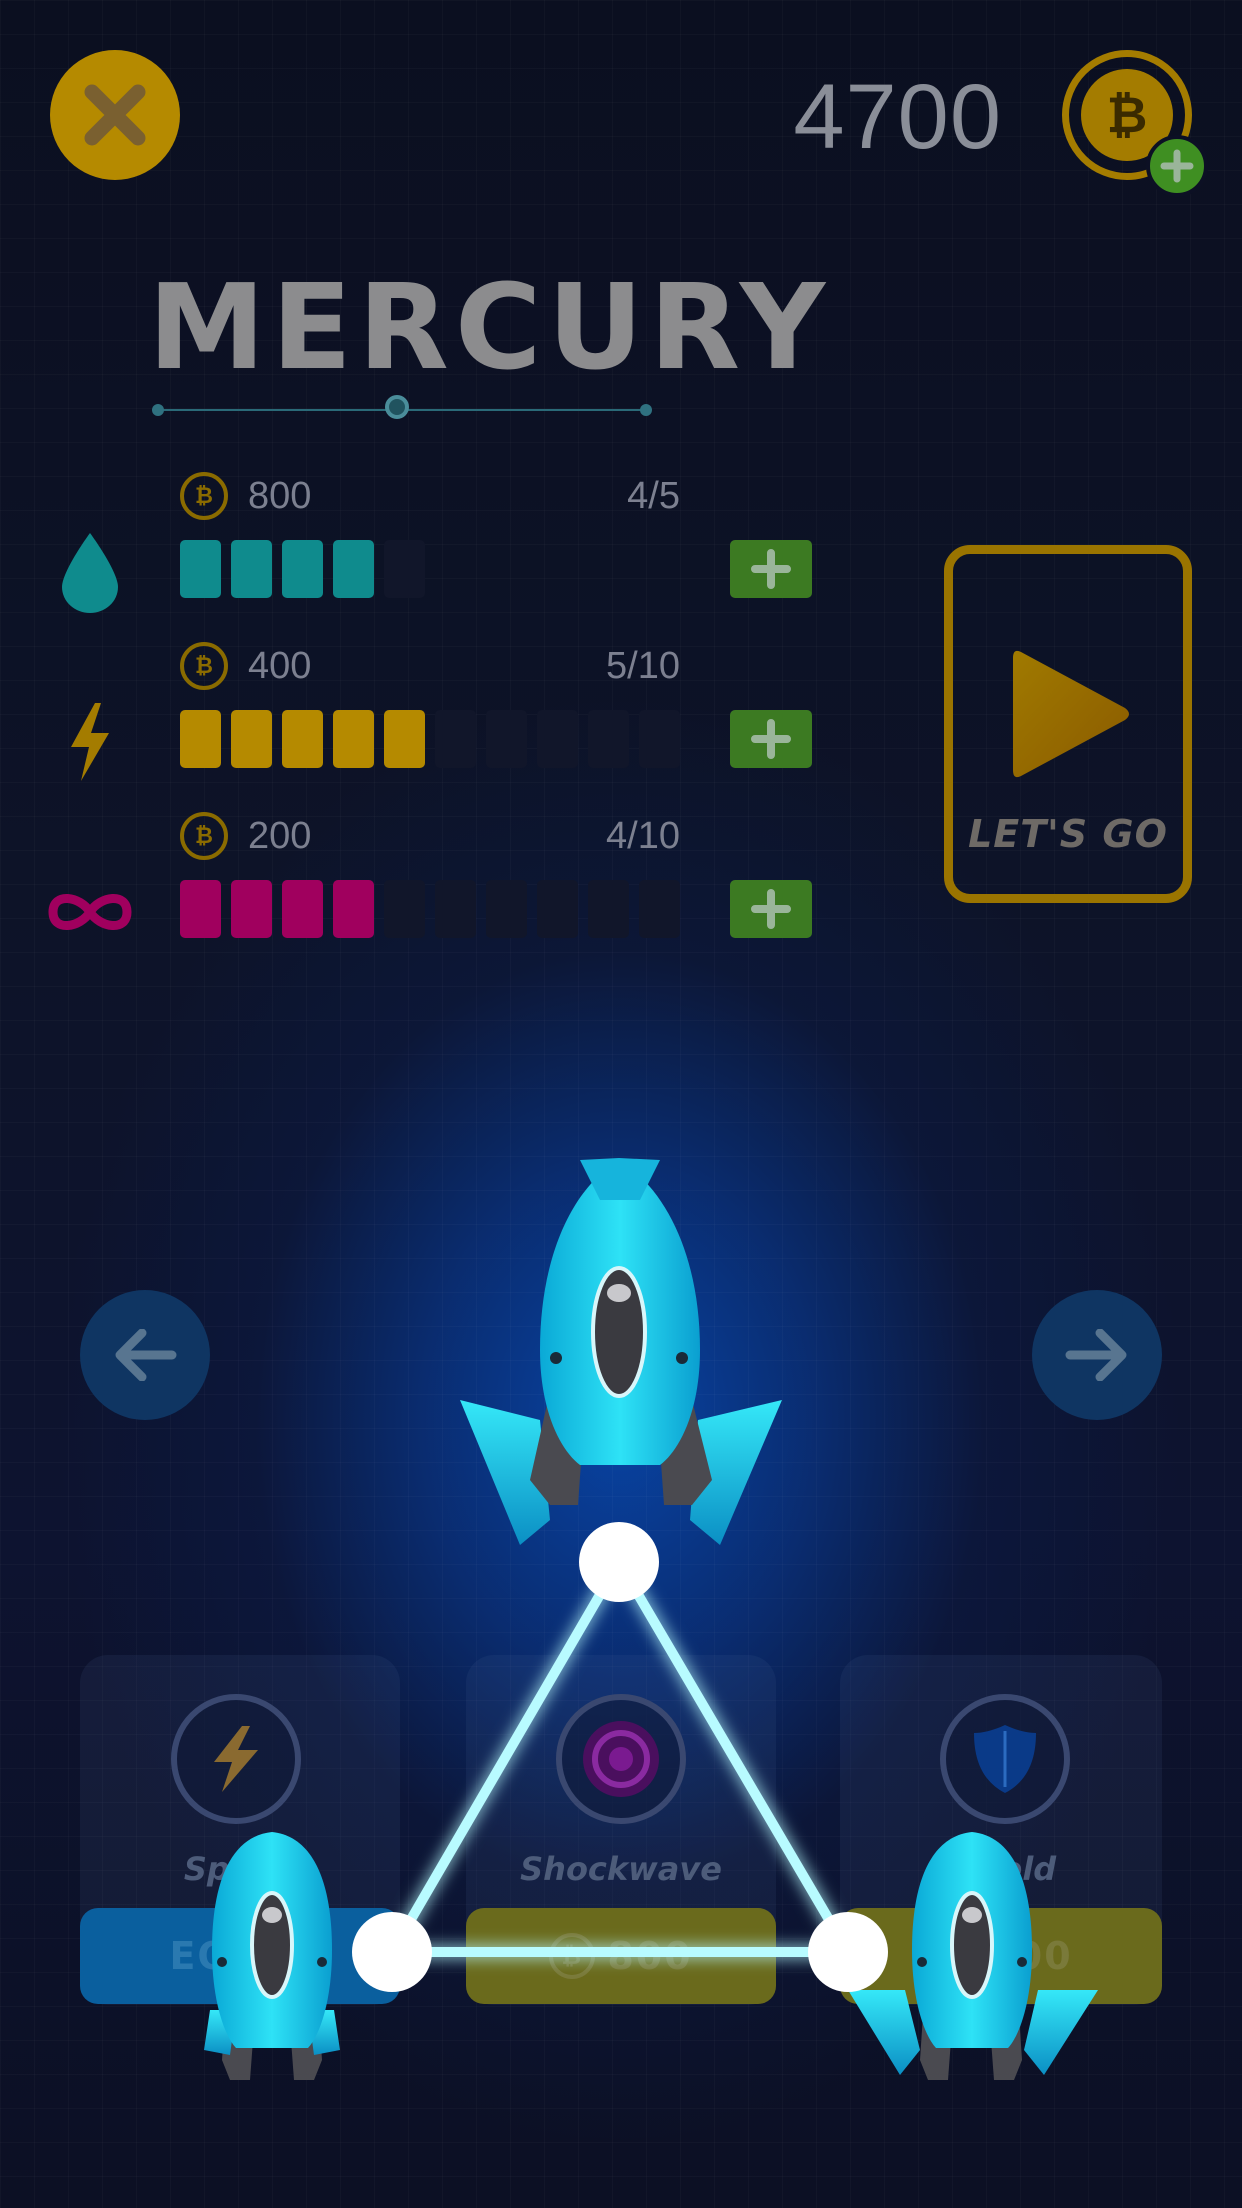 The width and height of the screenshot is (1242, 2208). Describe the element at coordinates (620, 1758) in the screenshot. I see `formation-triangle` at that location.